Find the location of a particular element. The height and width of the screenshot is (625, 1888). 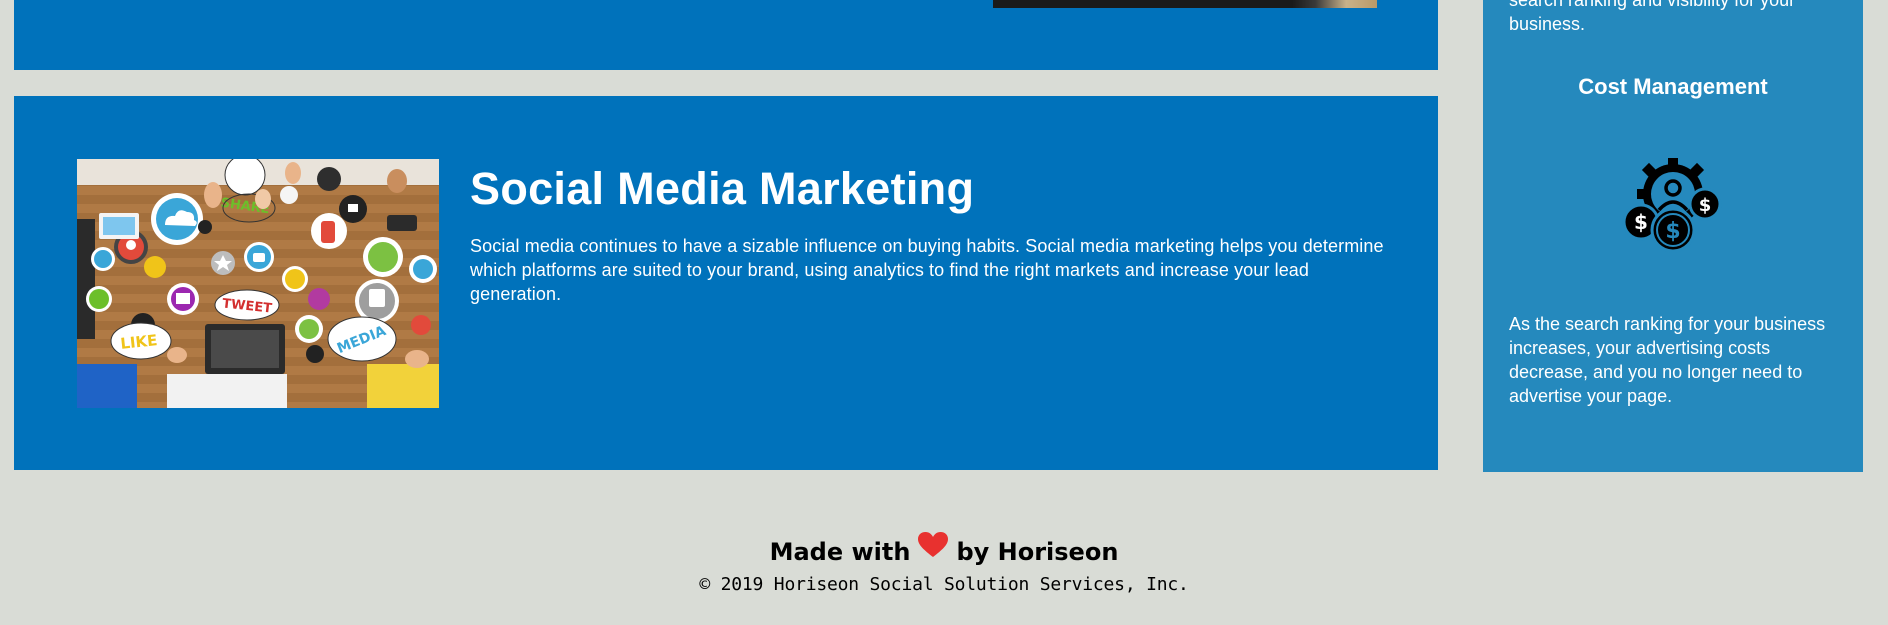

social-media-marketing-image: SHARE TWEET LIKE MEDIA is located at coordinates (258, 283).